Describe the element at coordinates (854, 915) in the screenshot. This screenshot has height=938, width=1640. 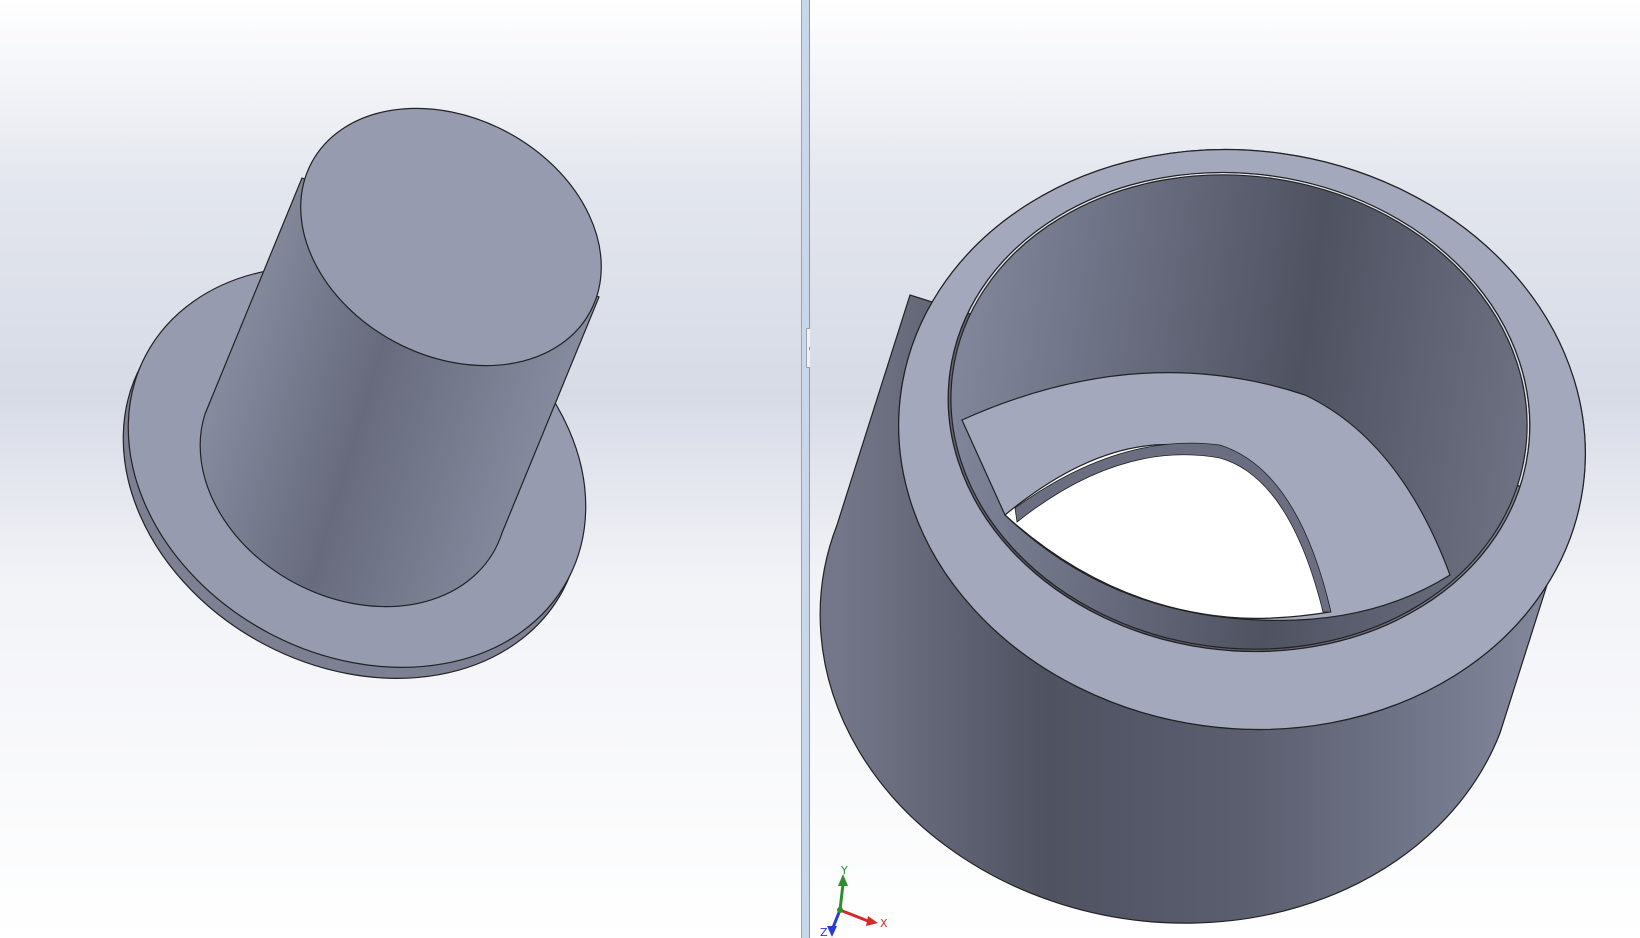
I see `x-axis-line` at that location.